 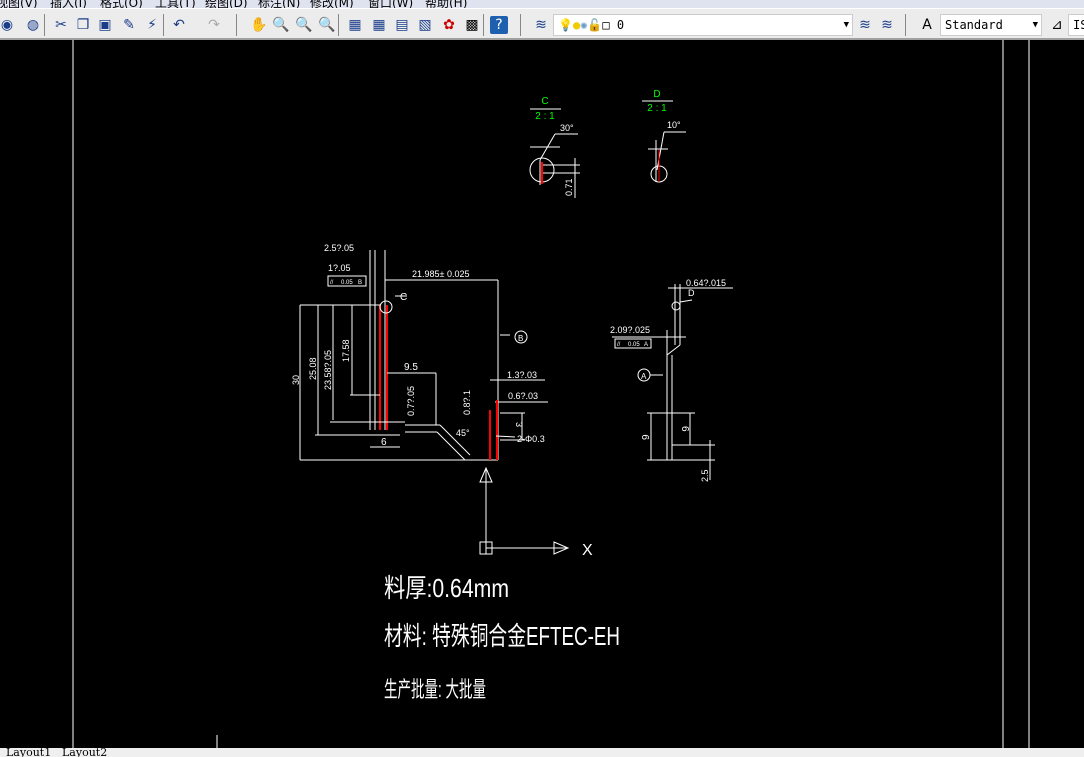 I want to click on dimension-label: 0.7?.05, so click(x=411, y=401).